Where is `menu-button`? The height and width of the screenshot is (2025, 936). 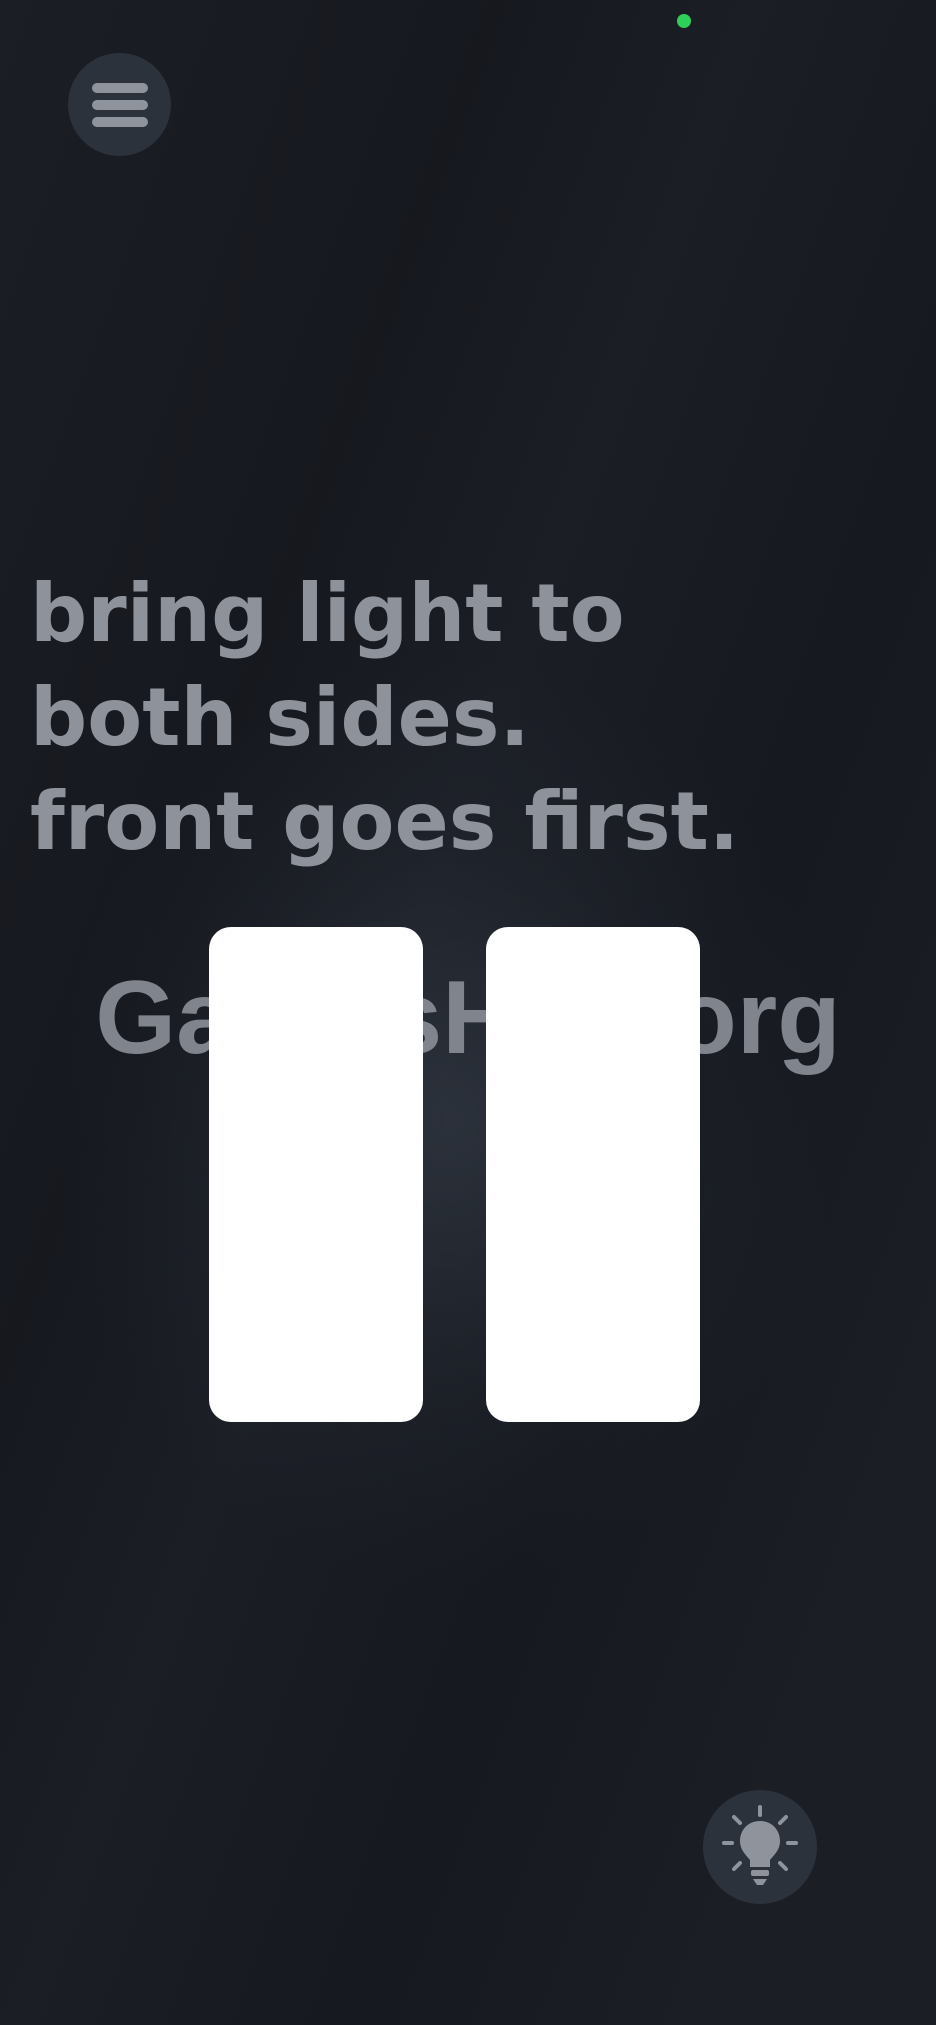 menu-button is located at coordinates (119, 104).